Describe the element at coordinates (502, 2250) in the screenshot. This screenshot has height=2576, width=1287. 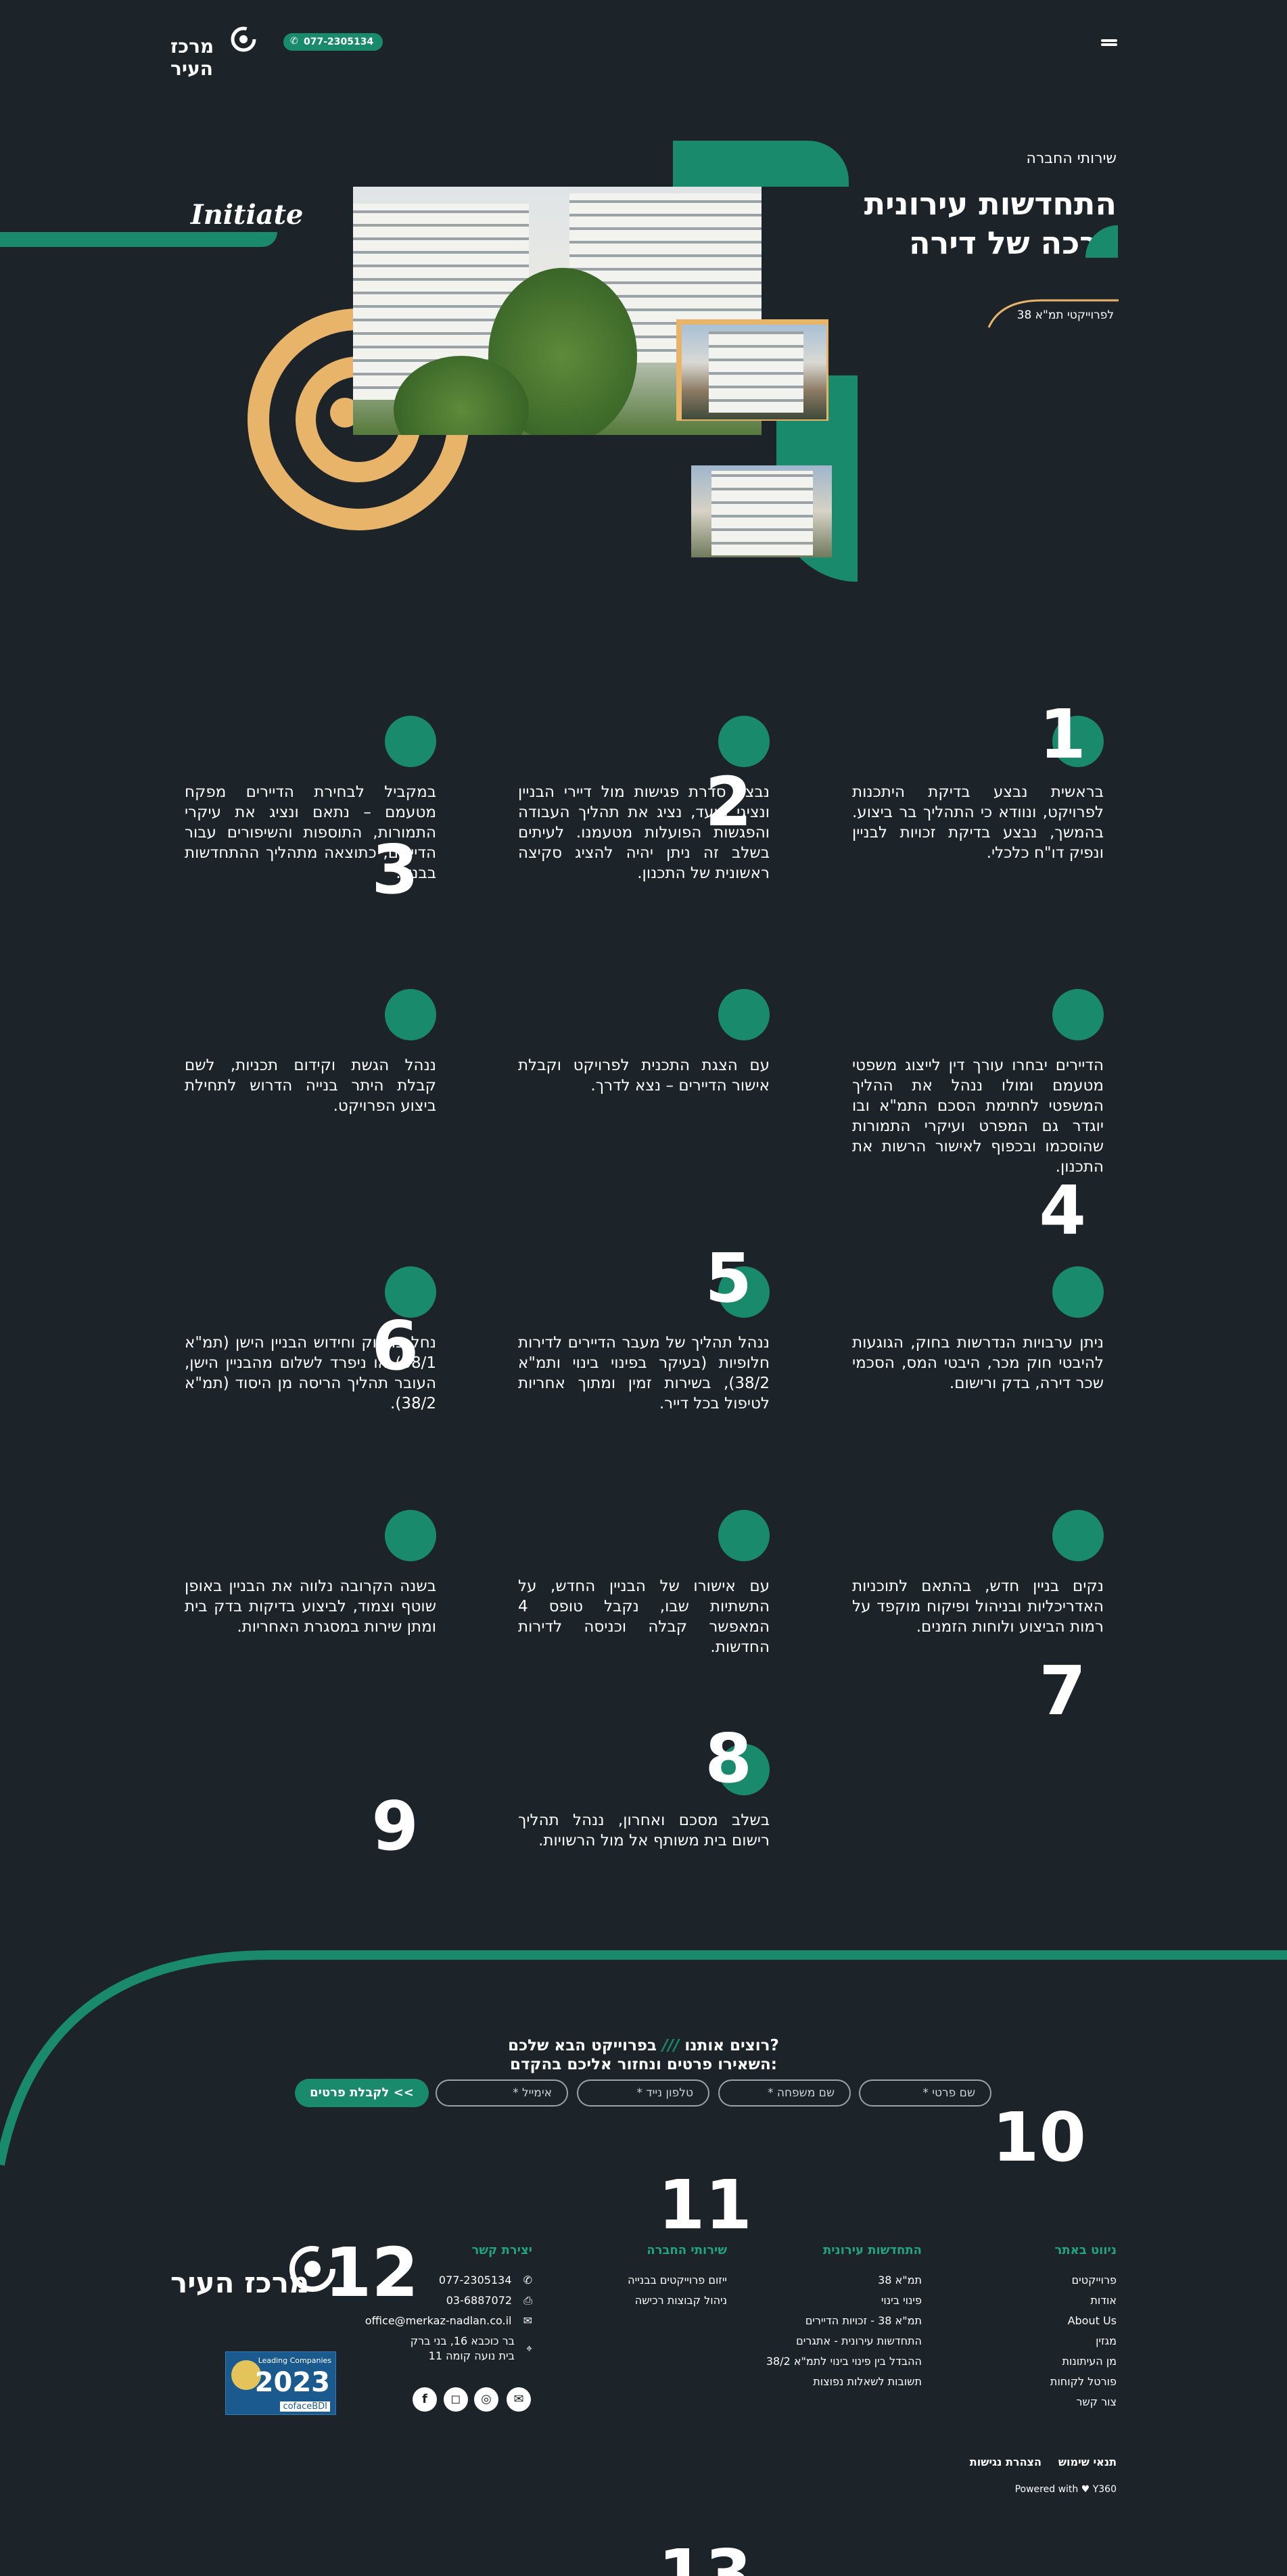
I see `footer-contact-title: יצירת קשר` at that location.